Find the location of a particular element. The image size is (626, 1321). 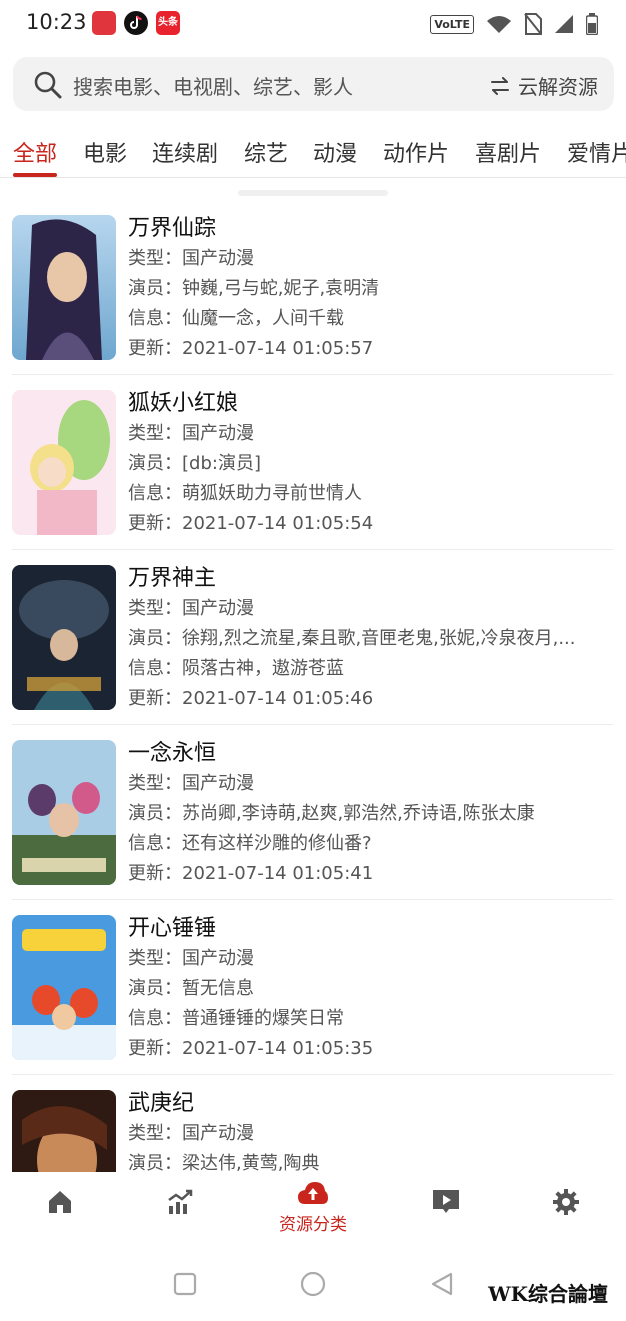

tab-action: 动作片 is located at coordinates (416, 152).